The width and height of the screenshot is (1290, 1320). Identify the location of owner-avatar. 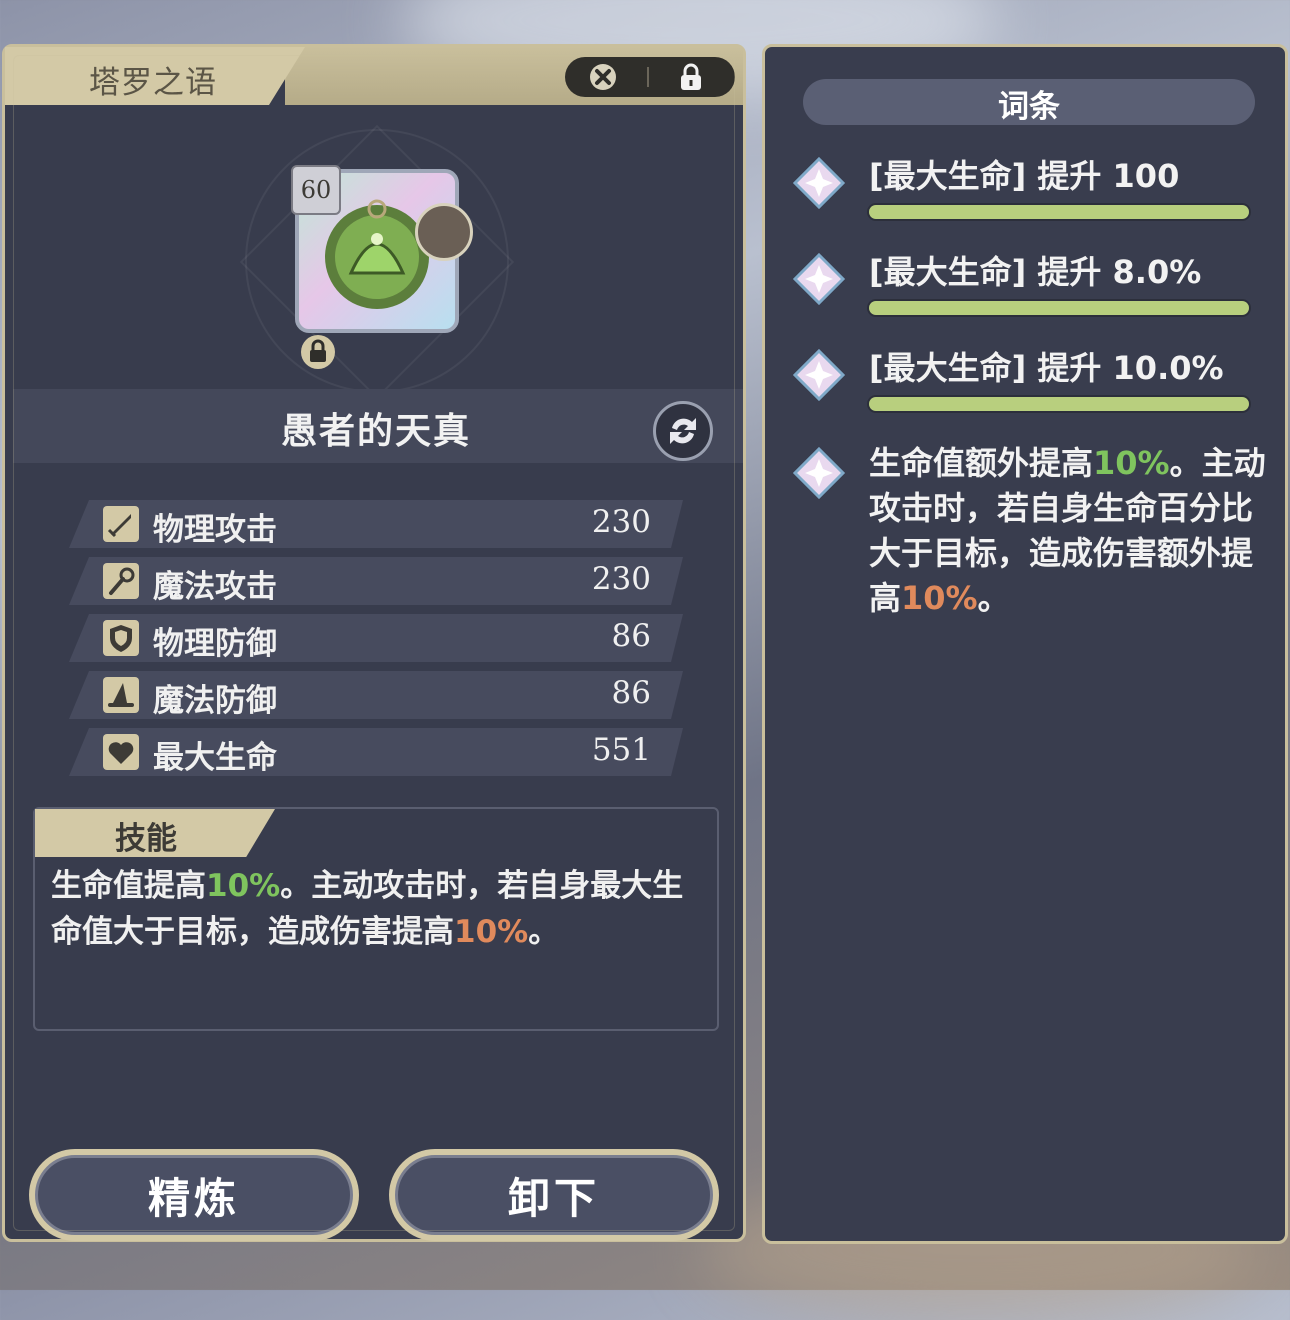
(444, 232).